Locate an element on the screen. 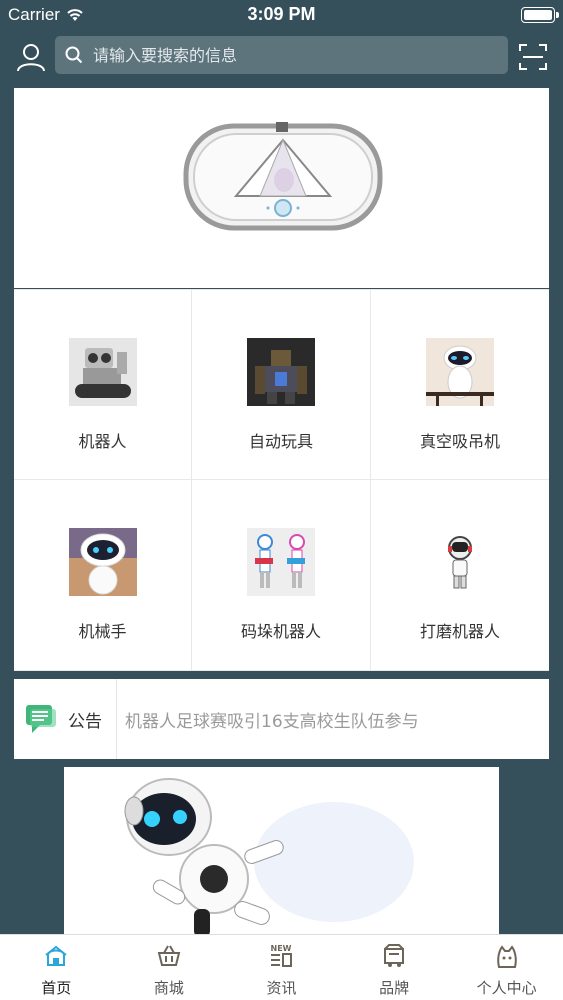 The image size is (563, 1000). tab-home: 首页 is located at coordinates (56, 967).